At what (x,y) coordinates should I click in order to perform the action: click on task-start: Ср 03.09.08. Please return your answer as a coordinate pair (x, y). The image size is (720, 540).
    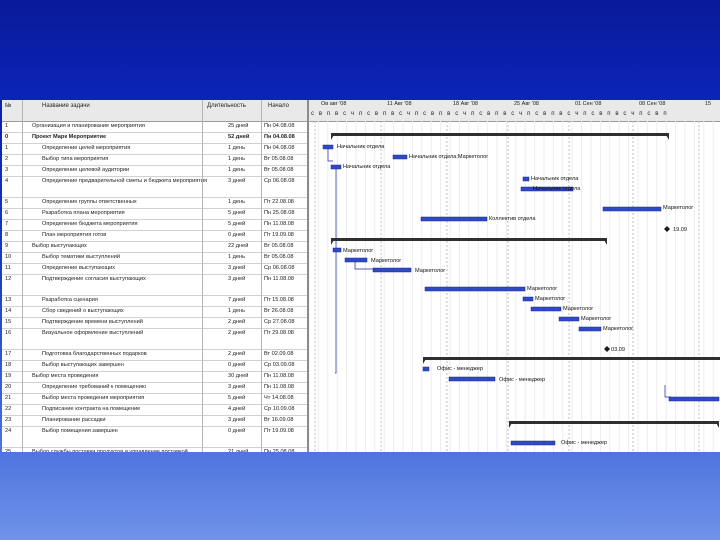
    Looking at the image, I should click on (279, 365).